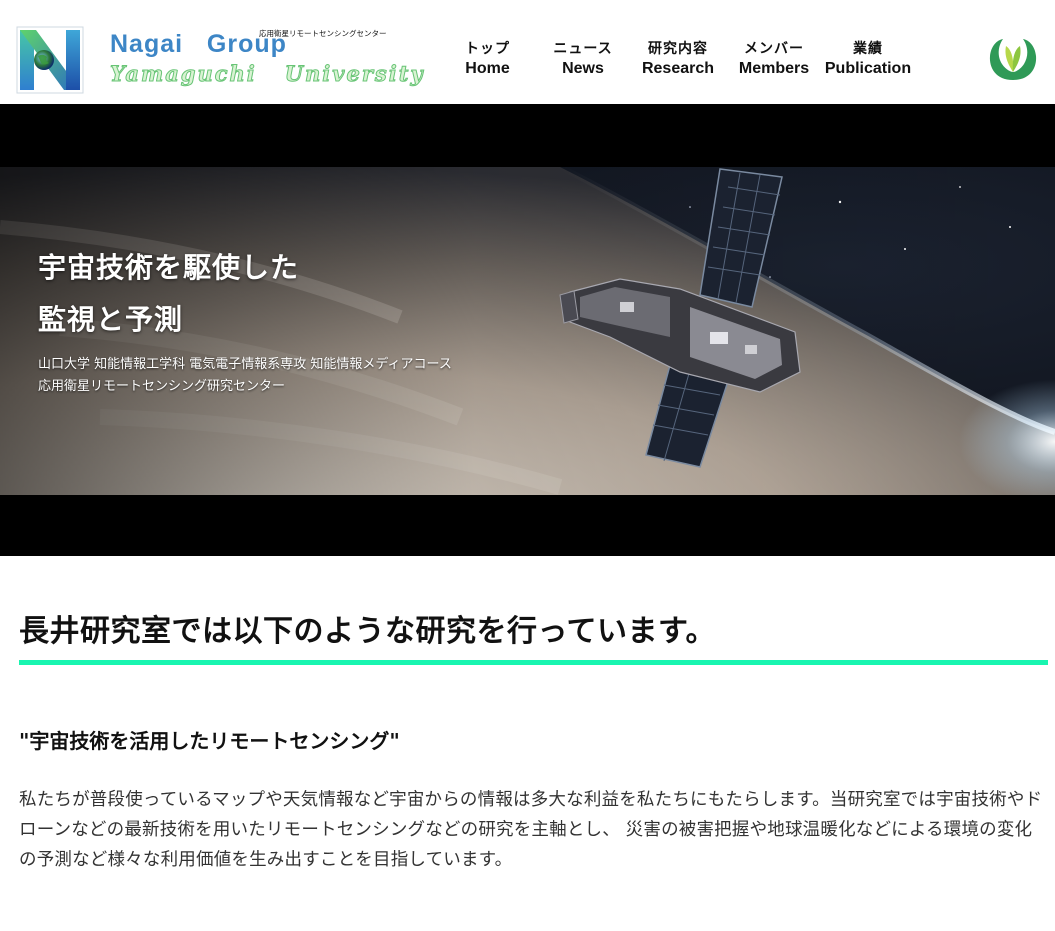  What do you see at coordinates (487, 68) in the screenshot?
I see `nav-home-en-label: Home` at bounding box center [487, 68].